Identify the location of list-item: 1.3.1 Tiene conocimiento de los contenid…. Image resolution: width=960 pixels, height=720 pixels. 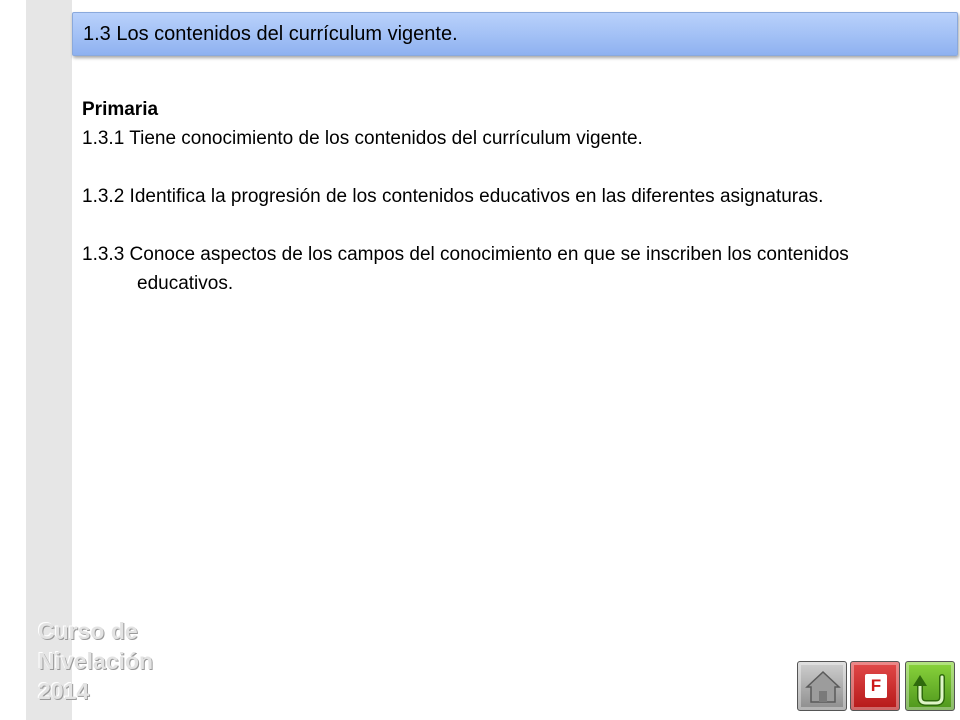
(362, 138).